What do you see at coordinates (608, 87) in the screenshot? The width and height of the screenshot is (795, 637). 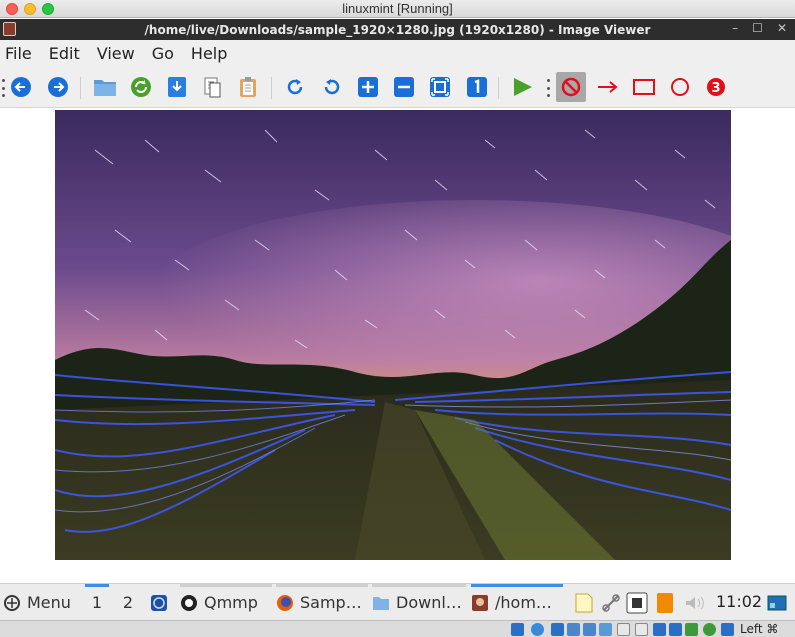 I see `arrow-annotation-icon` at bounding box center [608, 87].